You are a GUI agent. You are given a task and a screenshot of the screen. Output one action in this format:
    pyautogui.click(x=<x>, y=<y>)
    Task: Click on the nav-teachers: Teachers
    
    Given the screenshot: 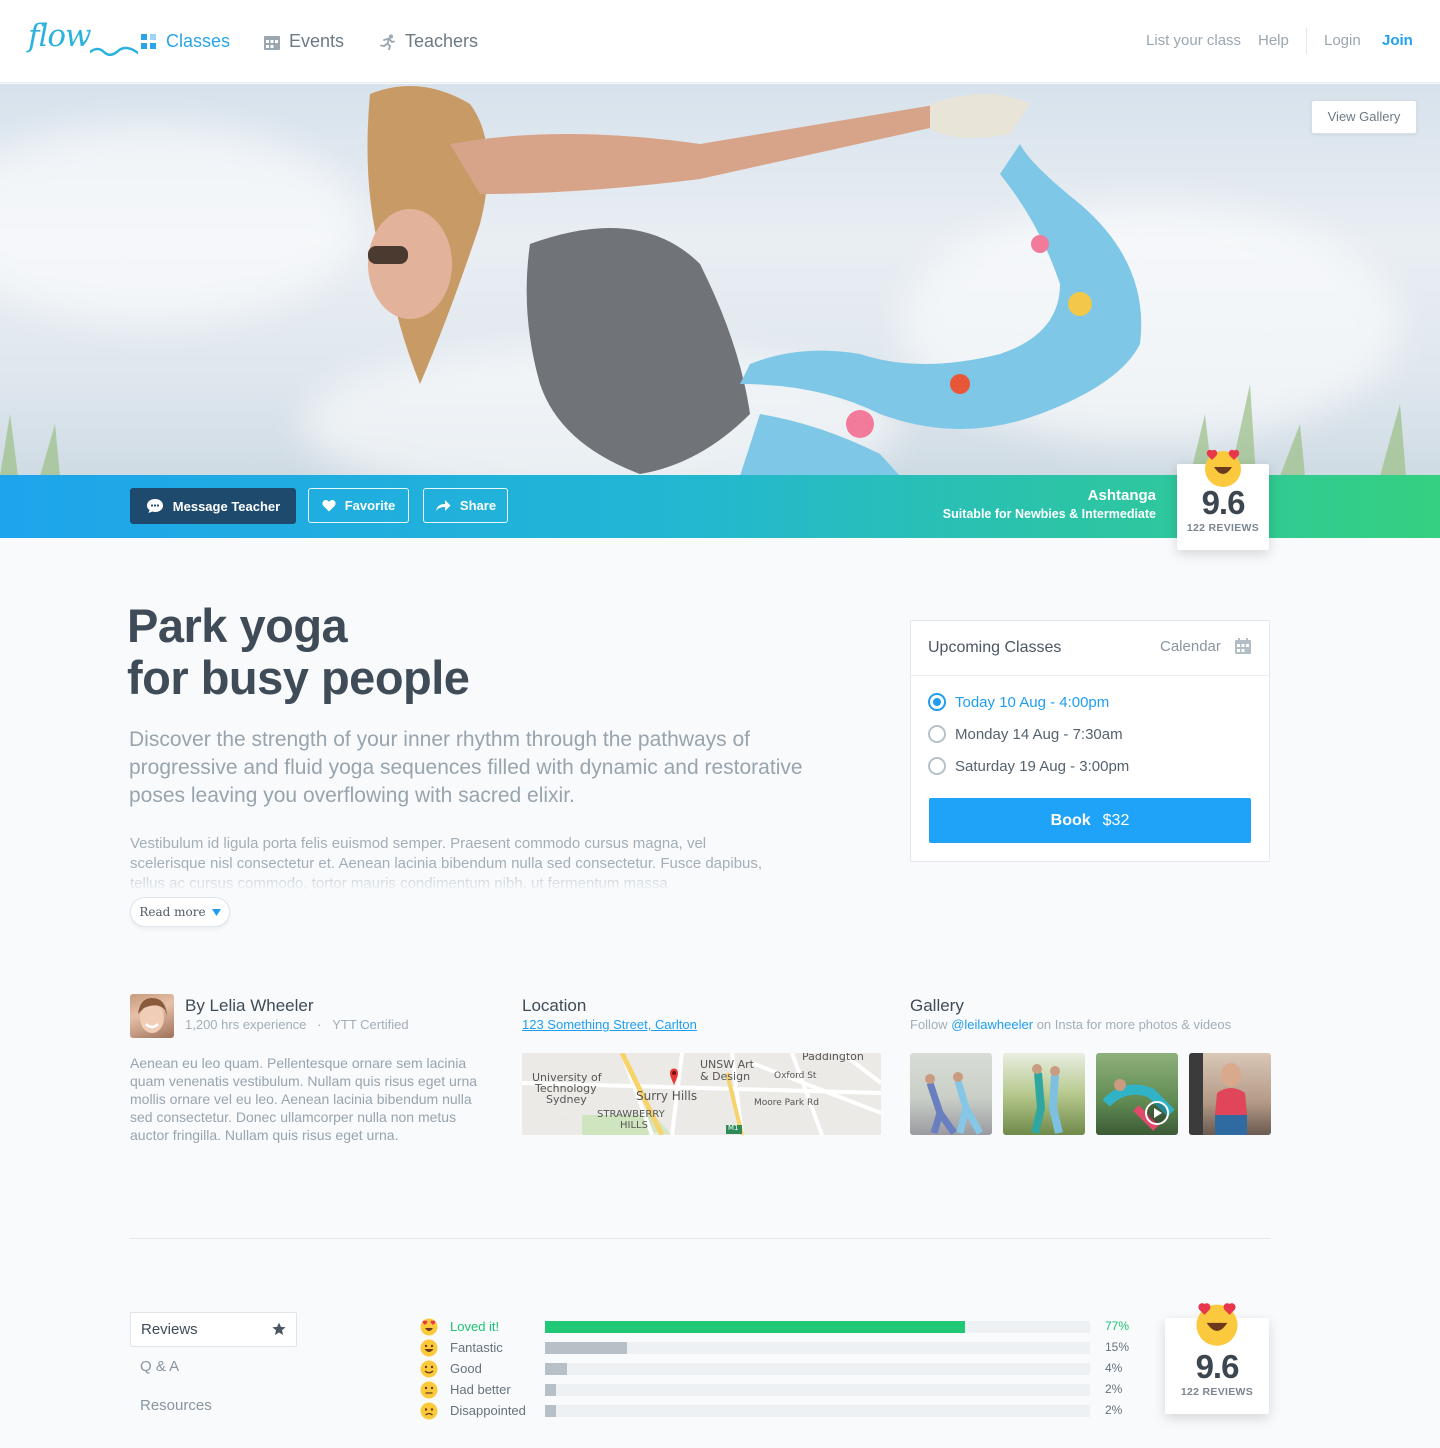 What is the action you would take?
    pyautogui.click(x=429, y=41)
    